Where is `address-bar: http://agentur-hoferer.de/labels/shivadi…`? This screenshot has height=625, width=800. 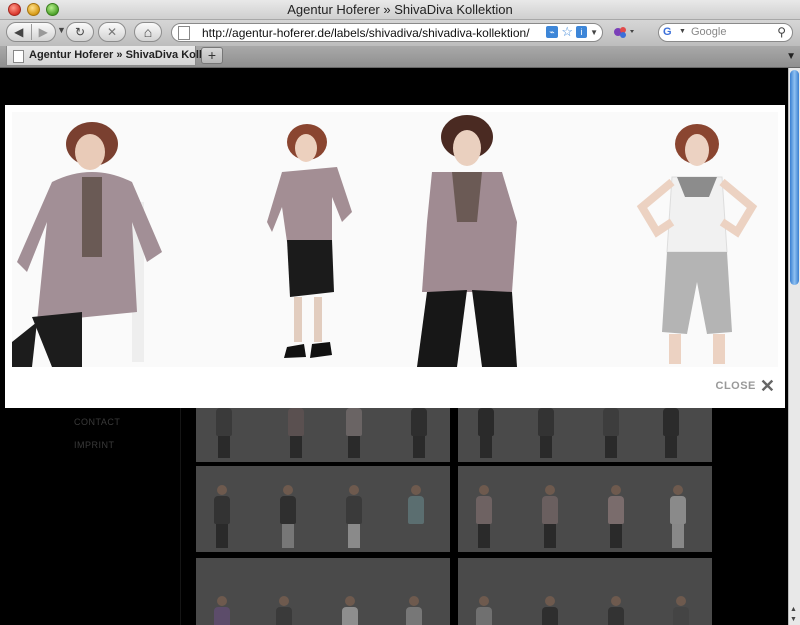 address-bar: http://agentur-hoferer.de/labels/shivadi… is located at coordinates (387, 32).